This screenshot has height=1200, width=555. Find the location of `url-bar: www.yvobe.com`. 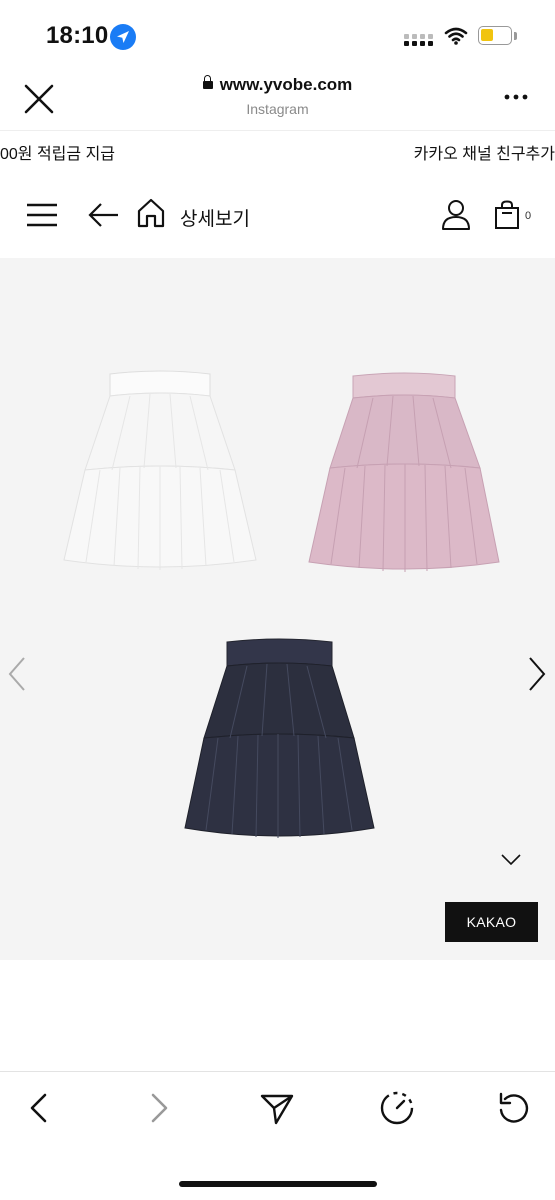

url-bar: www.yvobe.com is located at coordinates (277, 85).